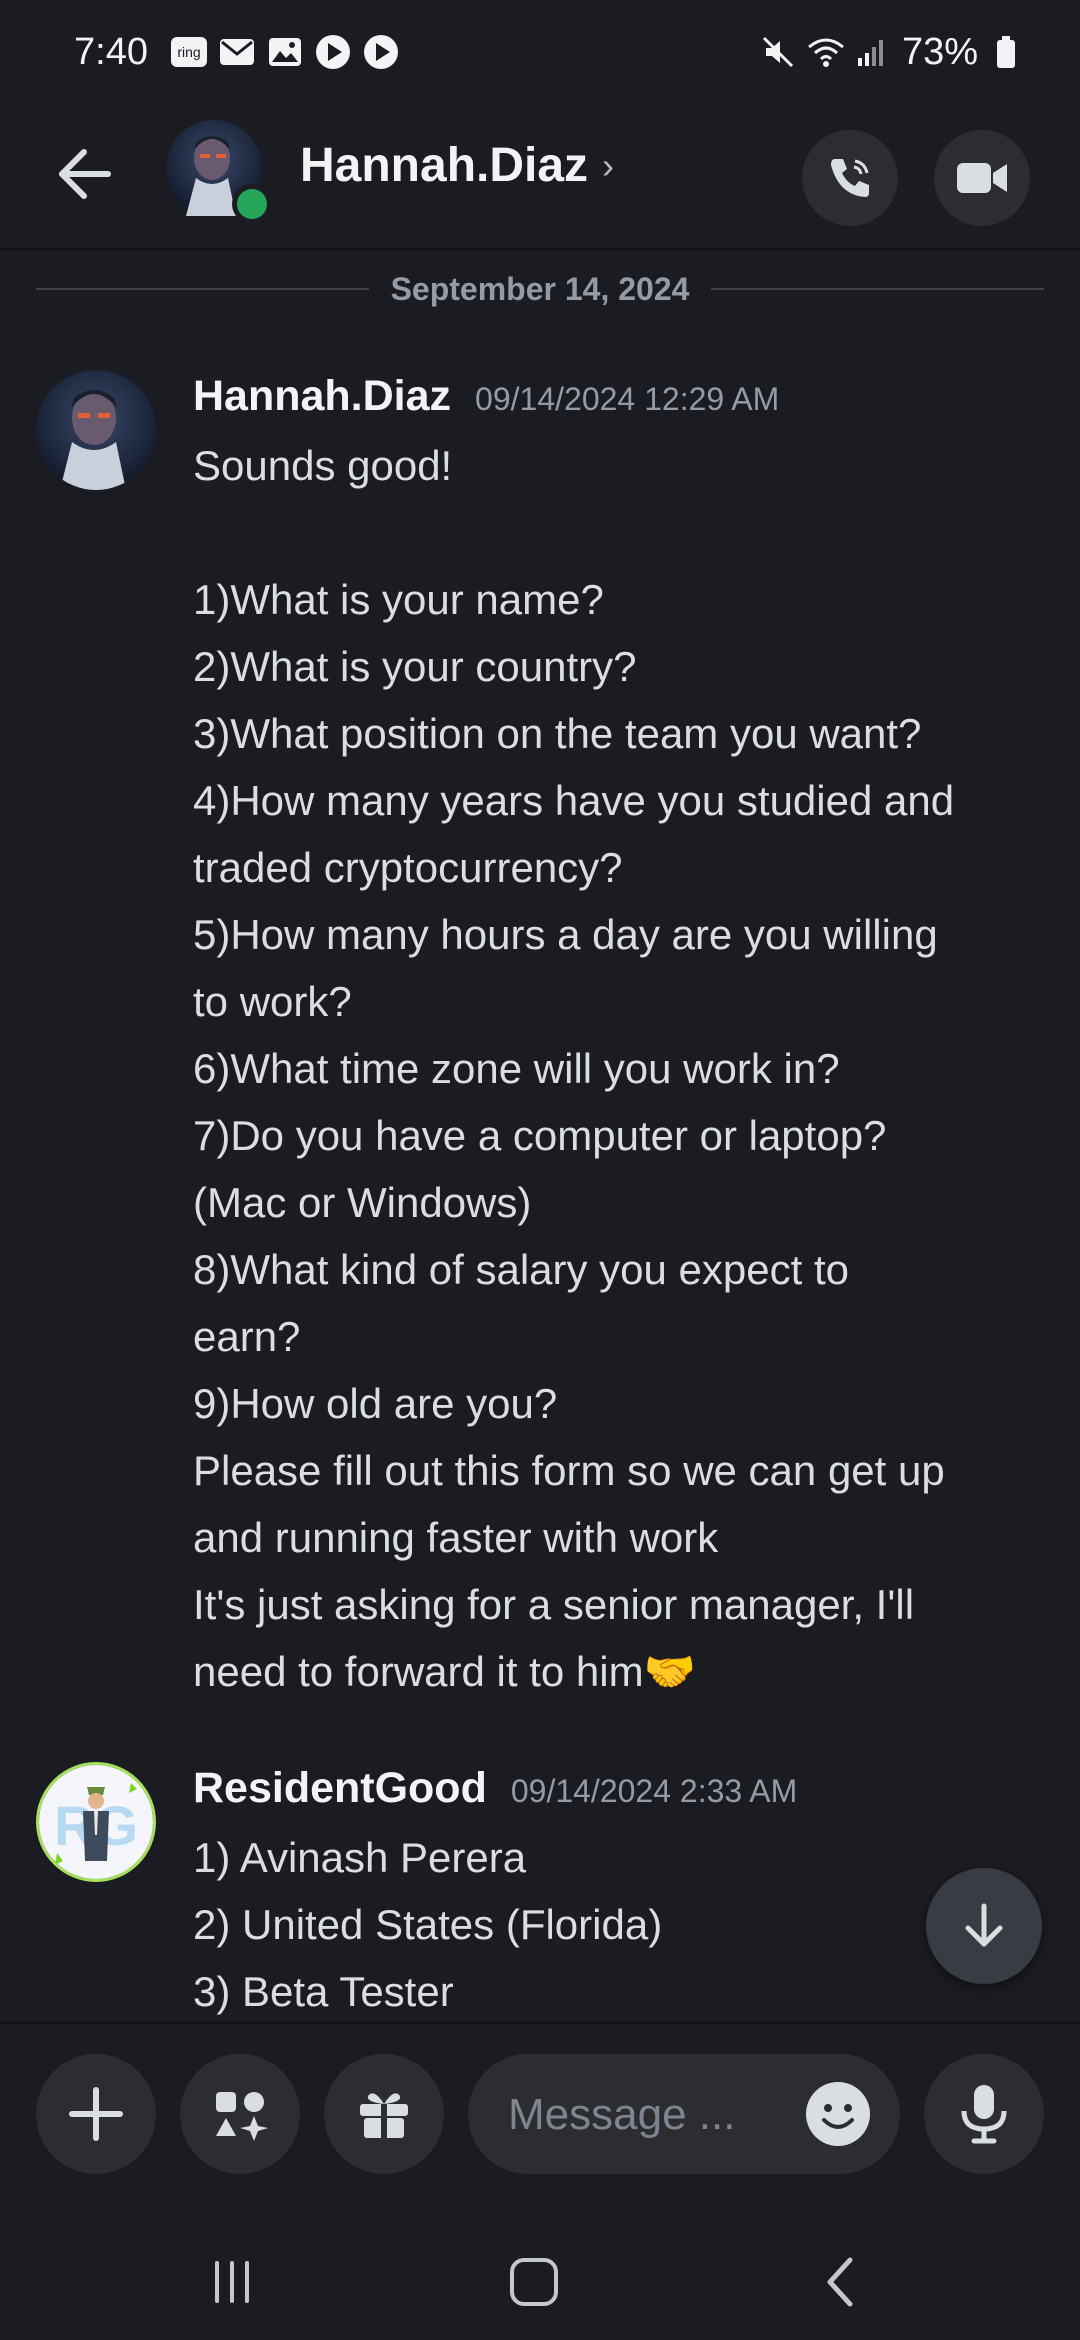 This screenshot has height=2340, width=1080. Describe the element at coordinates (521, 1269) in the screenshot. I see `message-line: 8)What kind of salary you expect to` at that location.